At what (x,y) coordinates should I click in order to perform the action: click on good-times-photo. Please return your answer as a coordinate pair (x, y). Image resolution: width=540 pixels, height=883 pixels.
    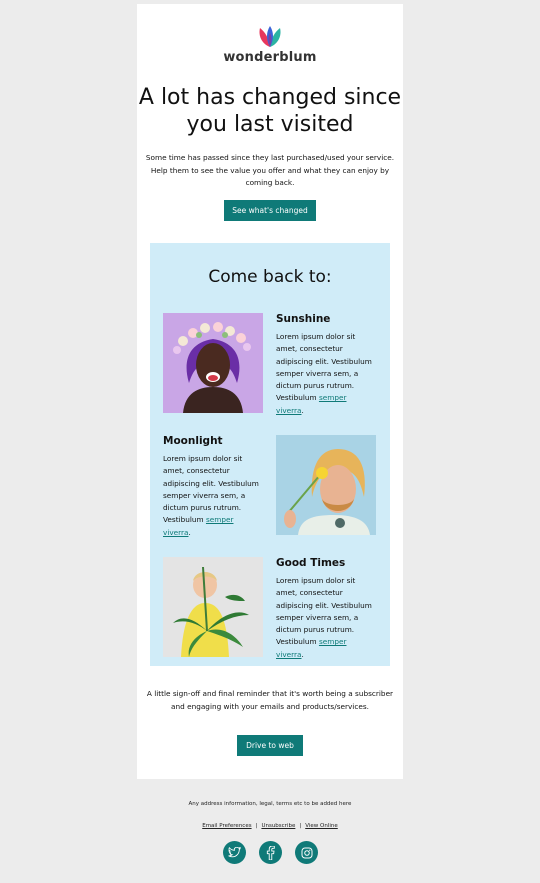
    Looking at the image, I should click on (213, 607).